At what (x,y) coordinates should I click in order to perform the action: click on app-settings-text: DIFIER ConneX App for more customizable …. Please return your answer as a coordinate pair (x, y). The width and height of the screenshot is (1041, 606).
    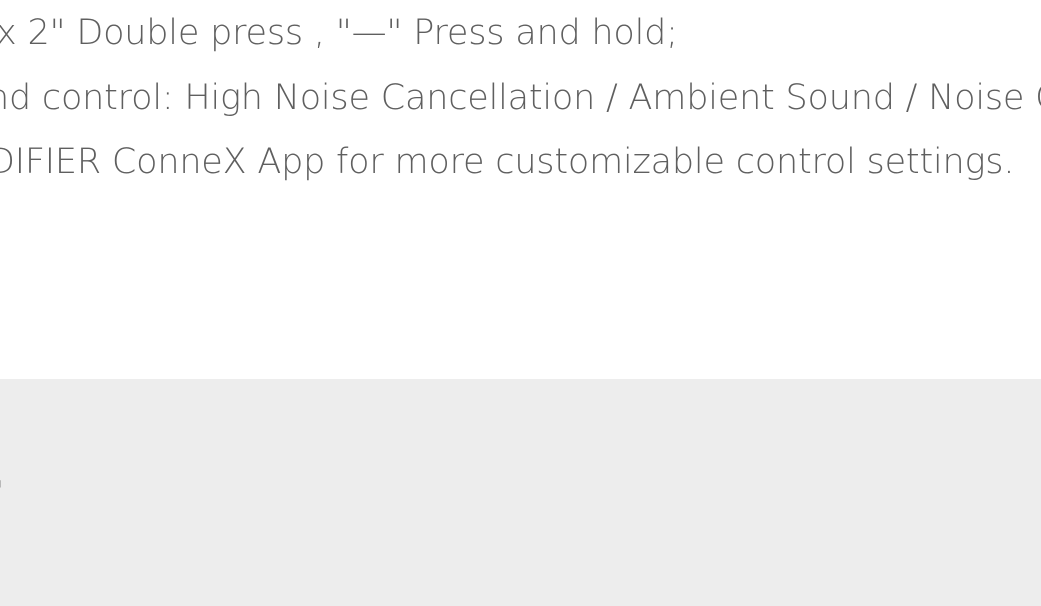
    Looking at the image, I should click on (507, 162).